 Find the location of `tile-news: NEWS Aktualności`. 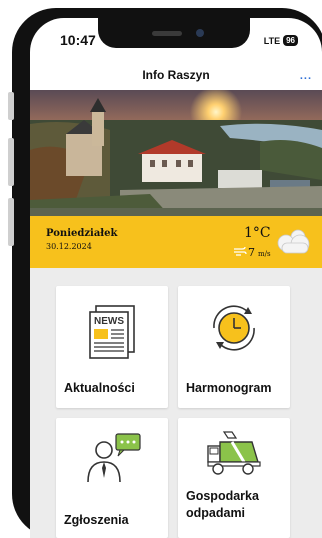

tile-news: NEWS Aktualności is located at coordinates (112, 347).